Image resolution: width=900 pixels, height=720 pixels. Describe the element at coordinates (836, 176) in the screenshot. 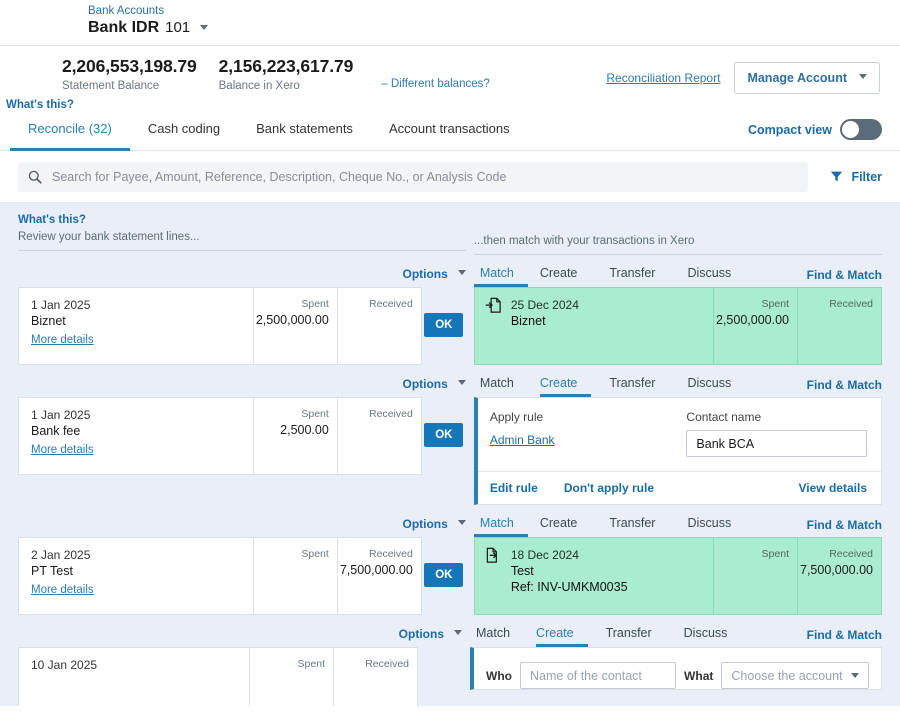

I see `filter-icon` at that location.